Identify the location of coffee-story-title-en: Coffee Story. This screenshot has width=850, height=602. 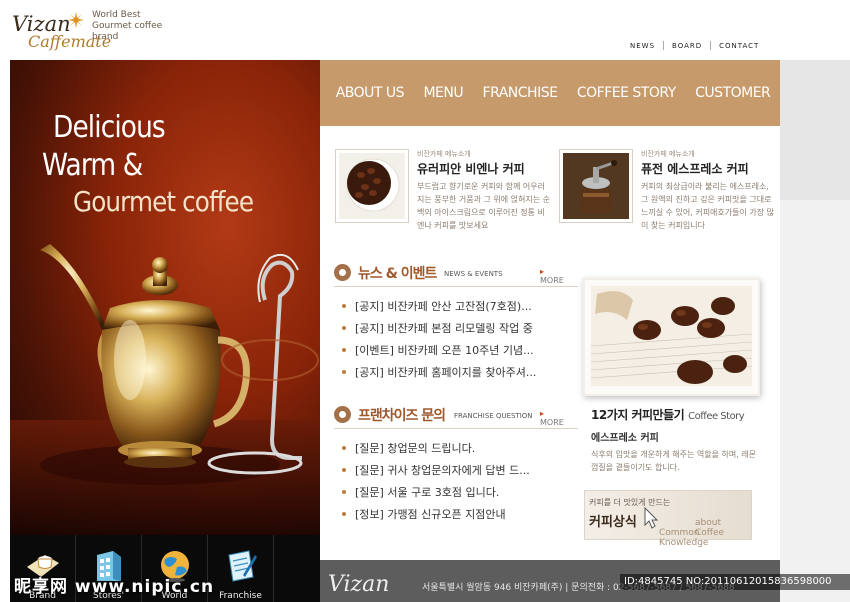
(716, 416).